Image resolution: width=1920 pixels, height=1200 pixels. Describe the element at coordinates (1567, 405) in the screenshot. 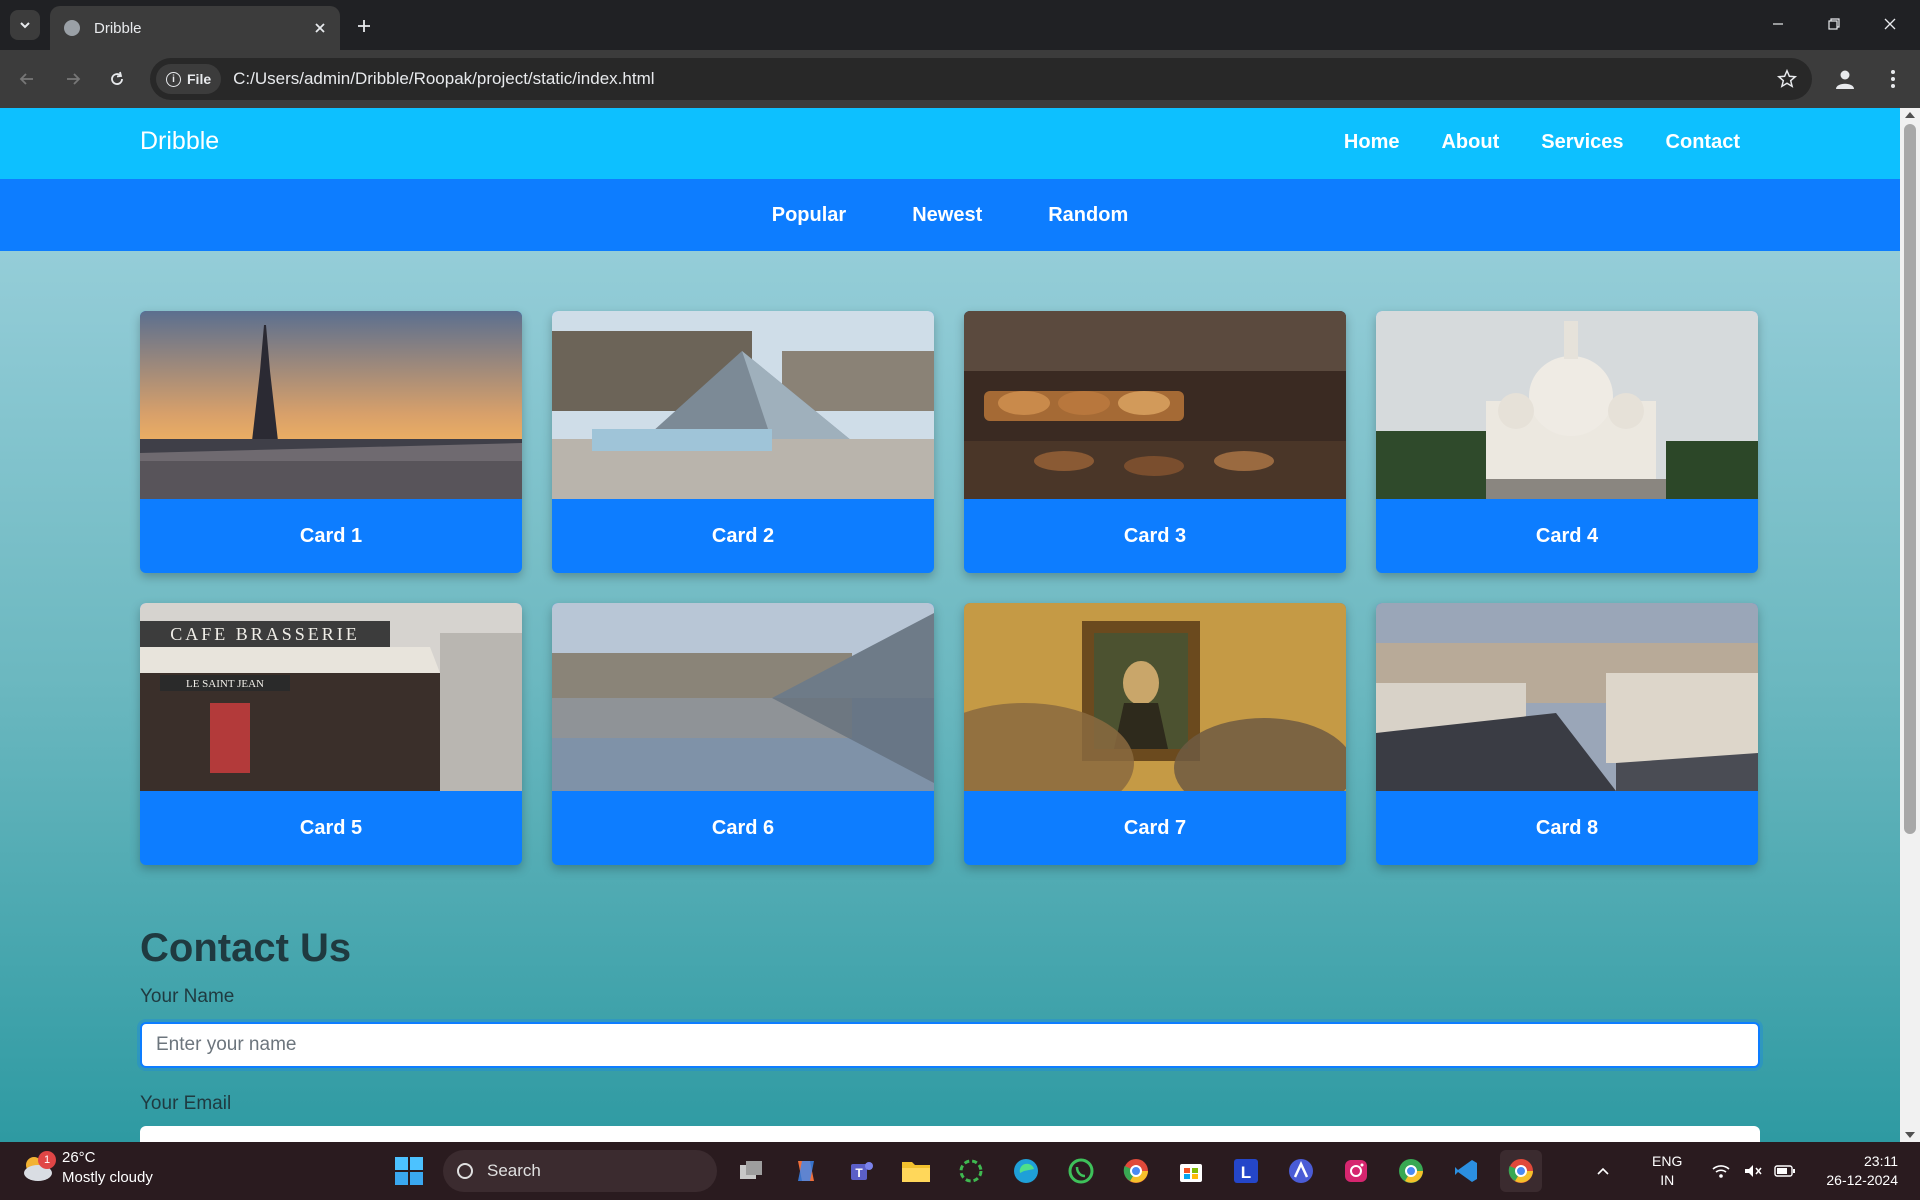

I see `sacre-coeur-image` at that location.